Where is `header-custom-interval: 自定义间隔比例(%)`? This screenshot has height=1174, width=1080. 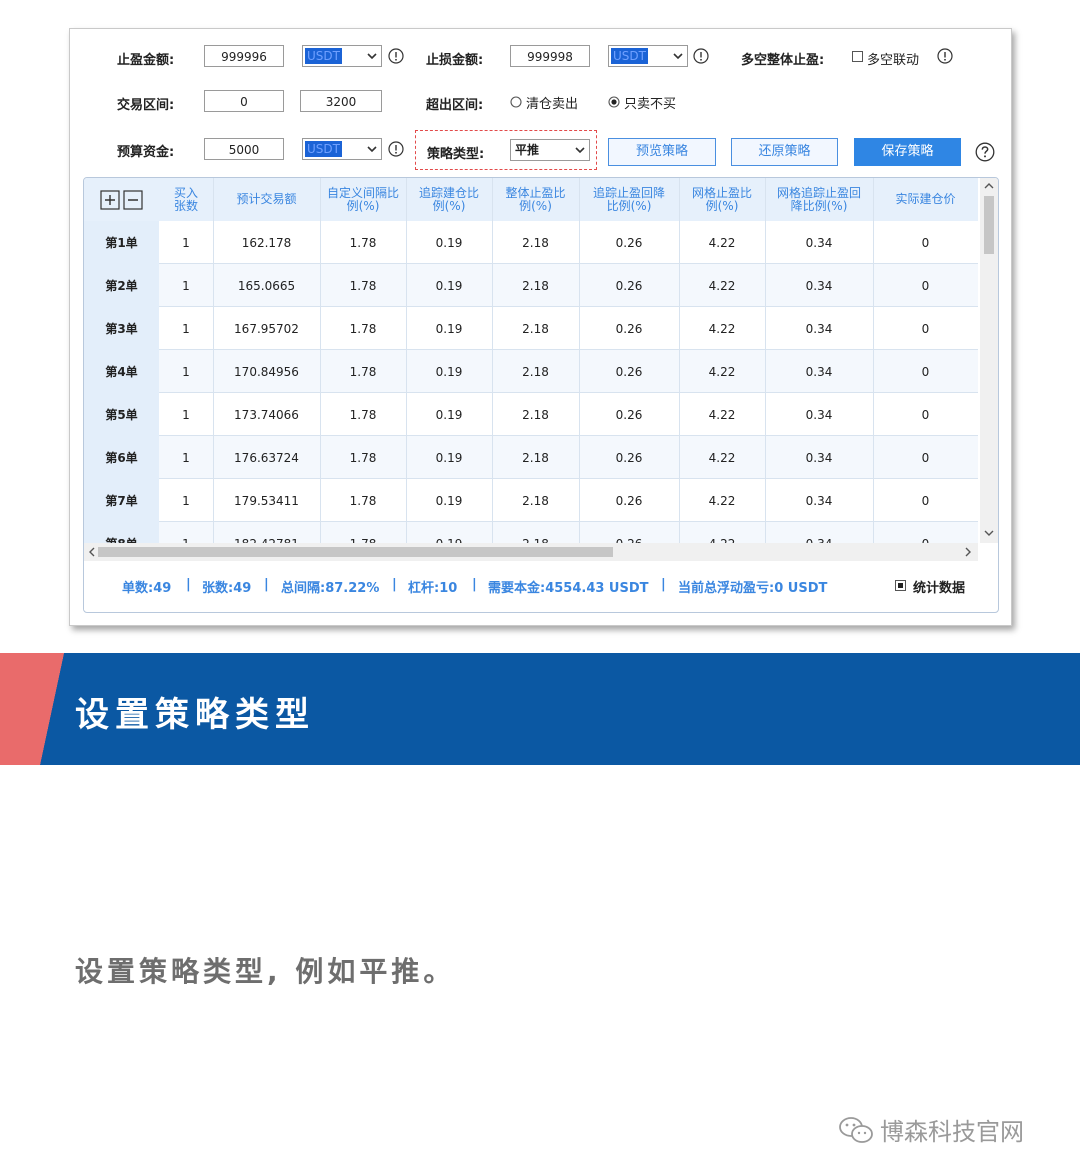 header-custom-interval: 自定义间隔比例(%) is located at coordinates (363, 199).